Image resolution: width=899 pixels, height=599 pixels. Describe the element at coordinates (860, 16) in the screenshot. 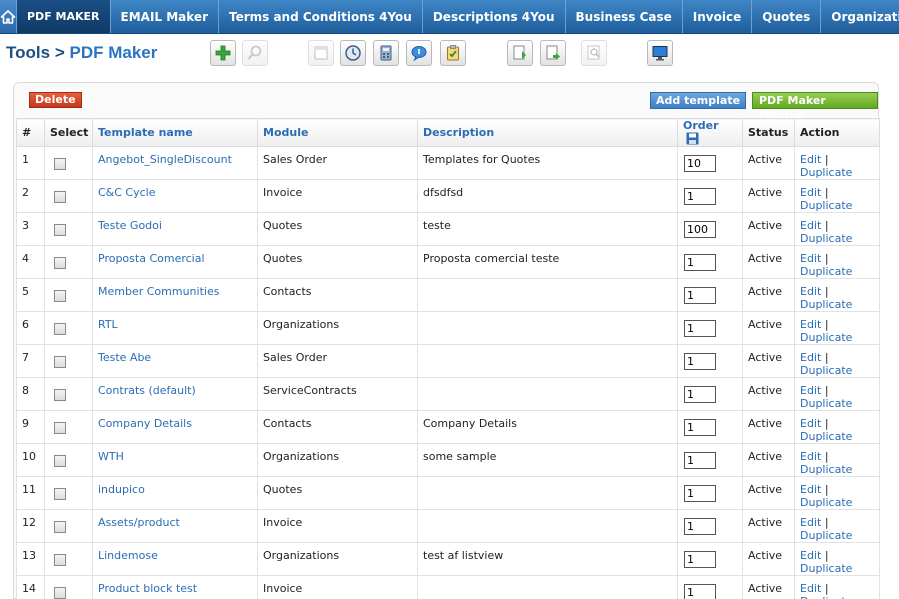

I see `nav-tab-organizations: Organizations` at that location.